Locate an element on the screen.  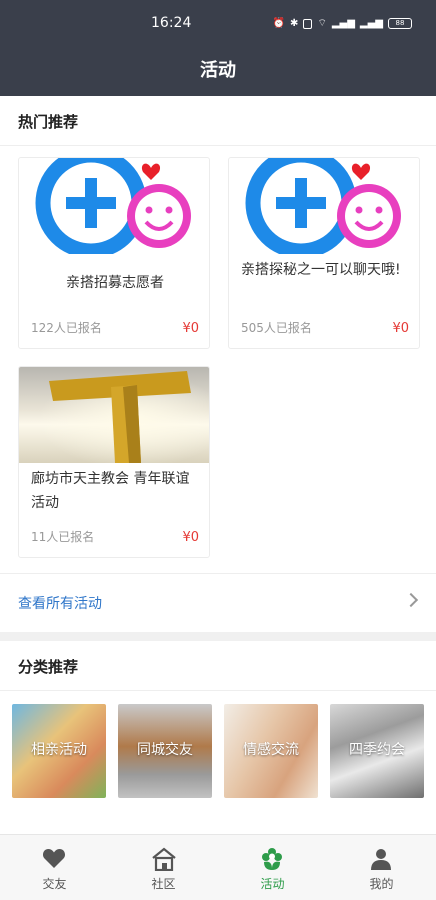
tab-activities: 活动 is located at coordinates (272, 867).